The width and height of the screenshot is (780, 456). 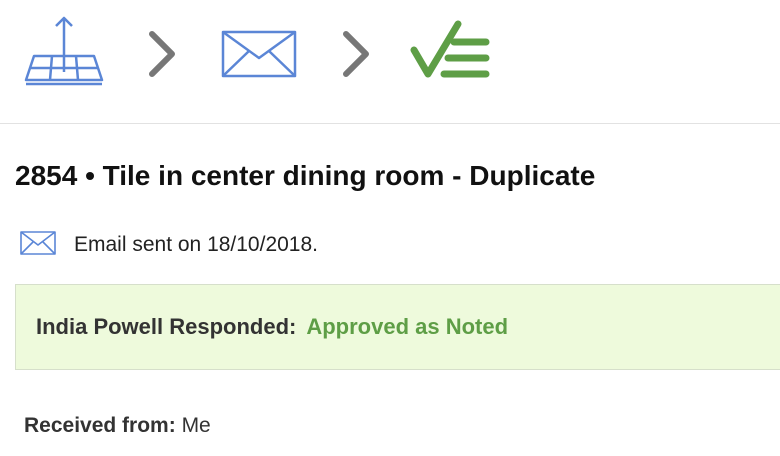 I want to click on check-list-icon, so click(x=452, y=51).